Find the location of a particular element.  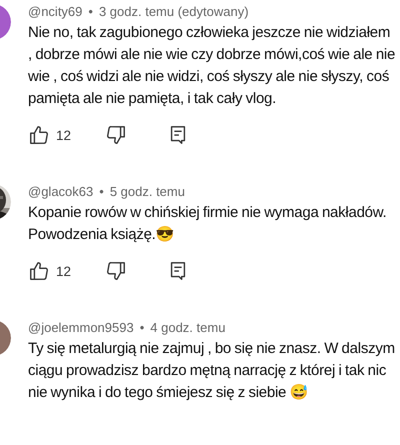

author-name: @ncity69 is located at coordinates (55, 11).